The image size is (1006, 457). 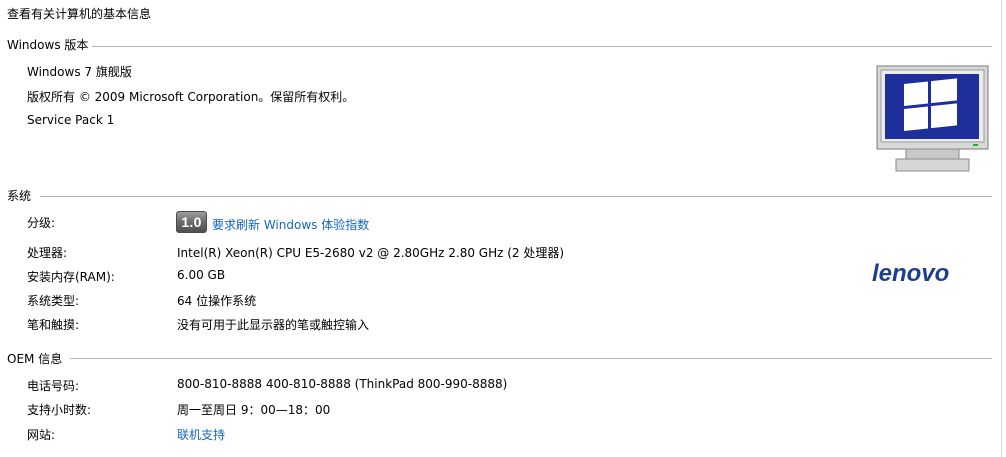 I want to click on edition-section-header: Windows 版本, so click(x=48, y=45).